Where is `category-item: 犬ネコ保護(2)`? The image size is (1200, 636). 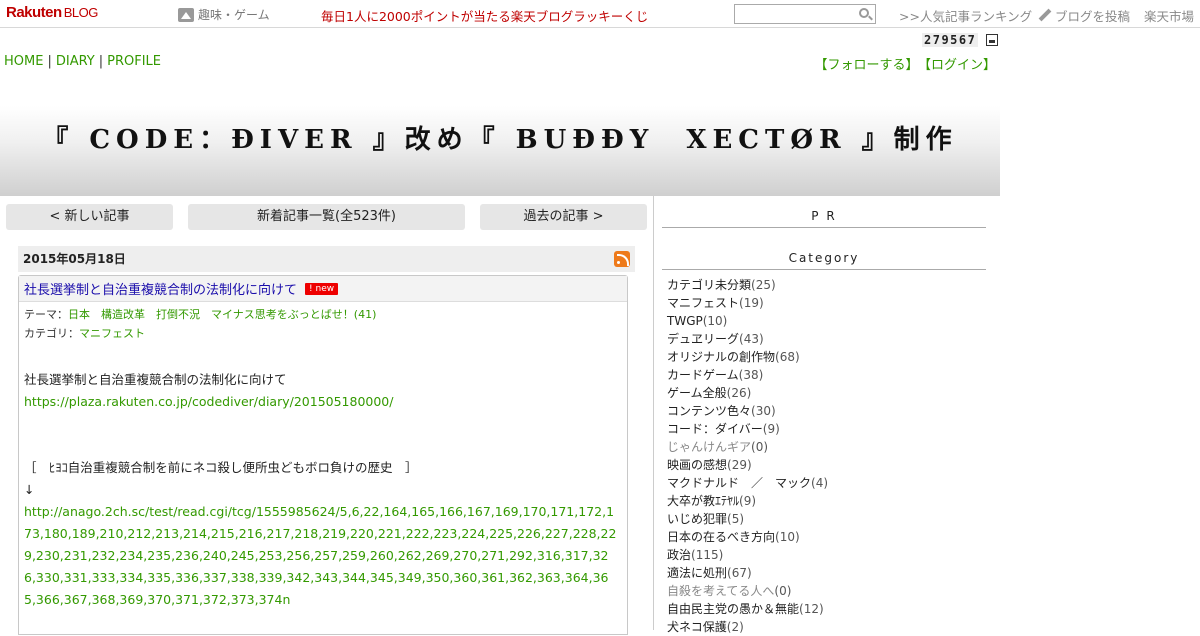
category-item: 犬ネコ保護(2) is located at coordinates (747, 627).